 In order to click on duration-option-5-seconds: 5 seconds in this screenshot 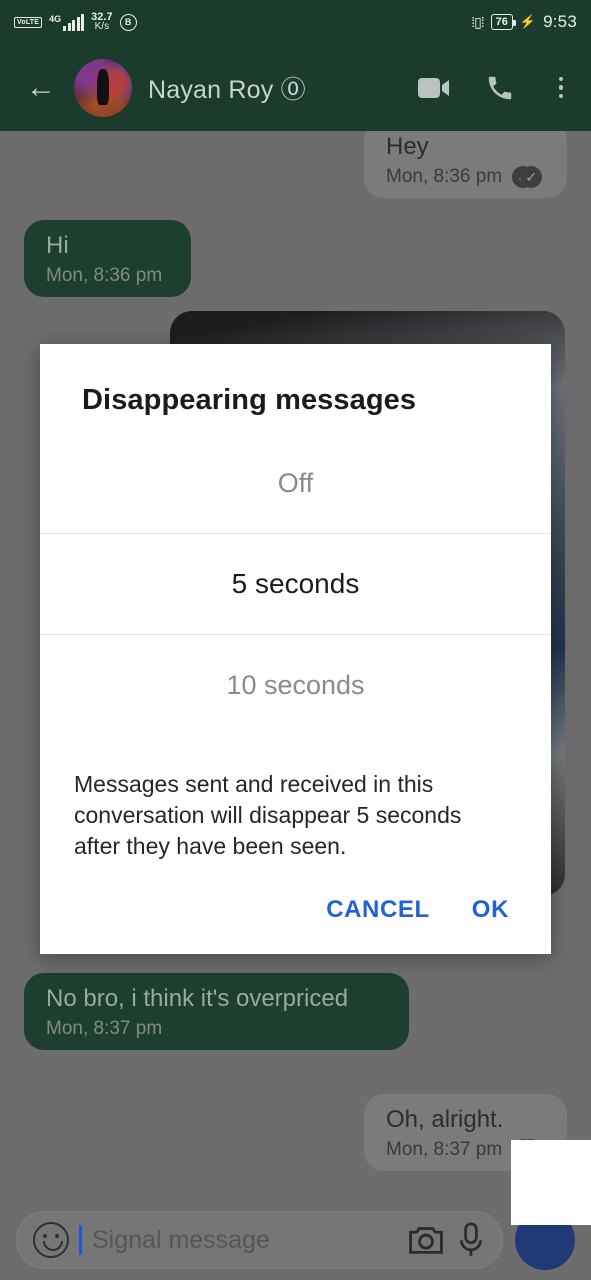, I will do `click(295, 584)`.